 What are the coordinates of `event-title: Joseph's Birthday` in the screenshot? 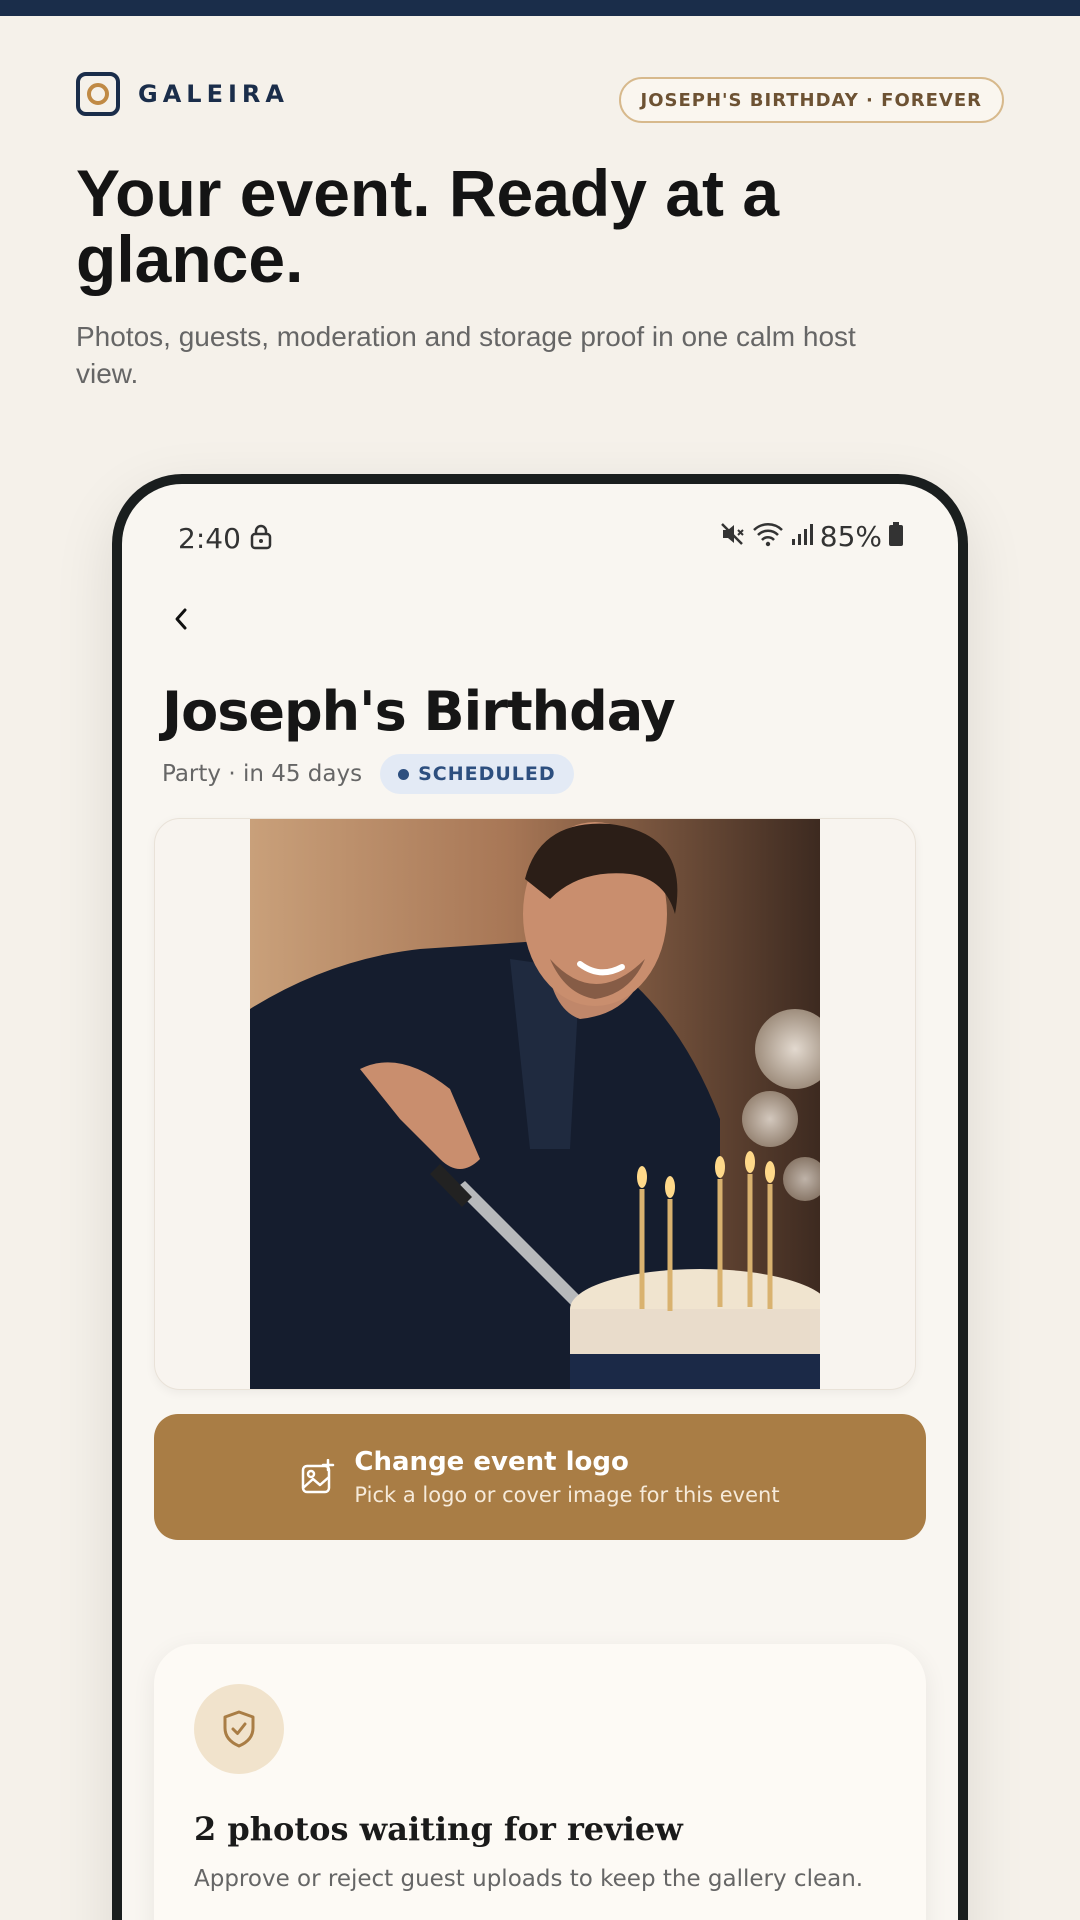 It's located at (419, 711).